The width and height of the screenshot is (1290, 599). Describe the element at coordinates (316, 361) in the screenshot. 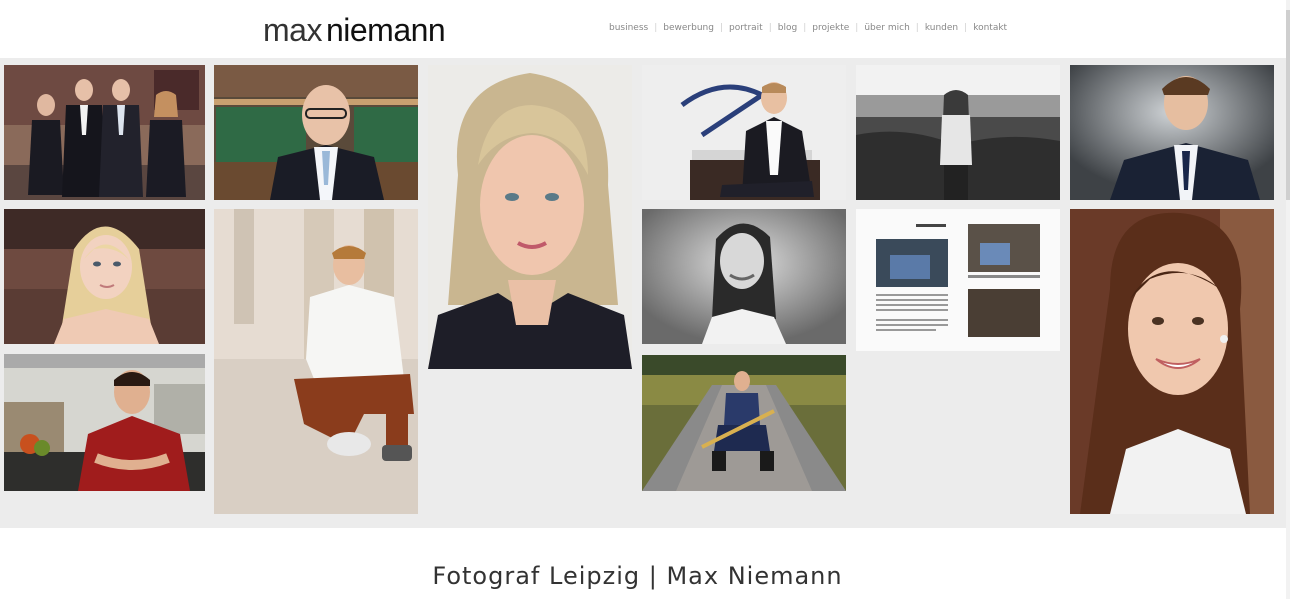

I see `photo-young-man-sitting` at that location.